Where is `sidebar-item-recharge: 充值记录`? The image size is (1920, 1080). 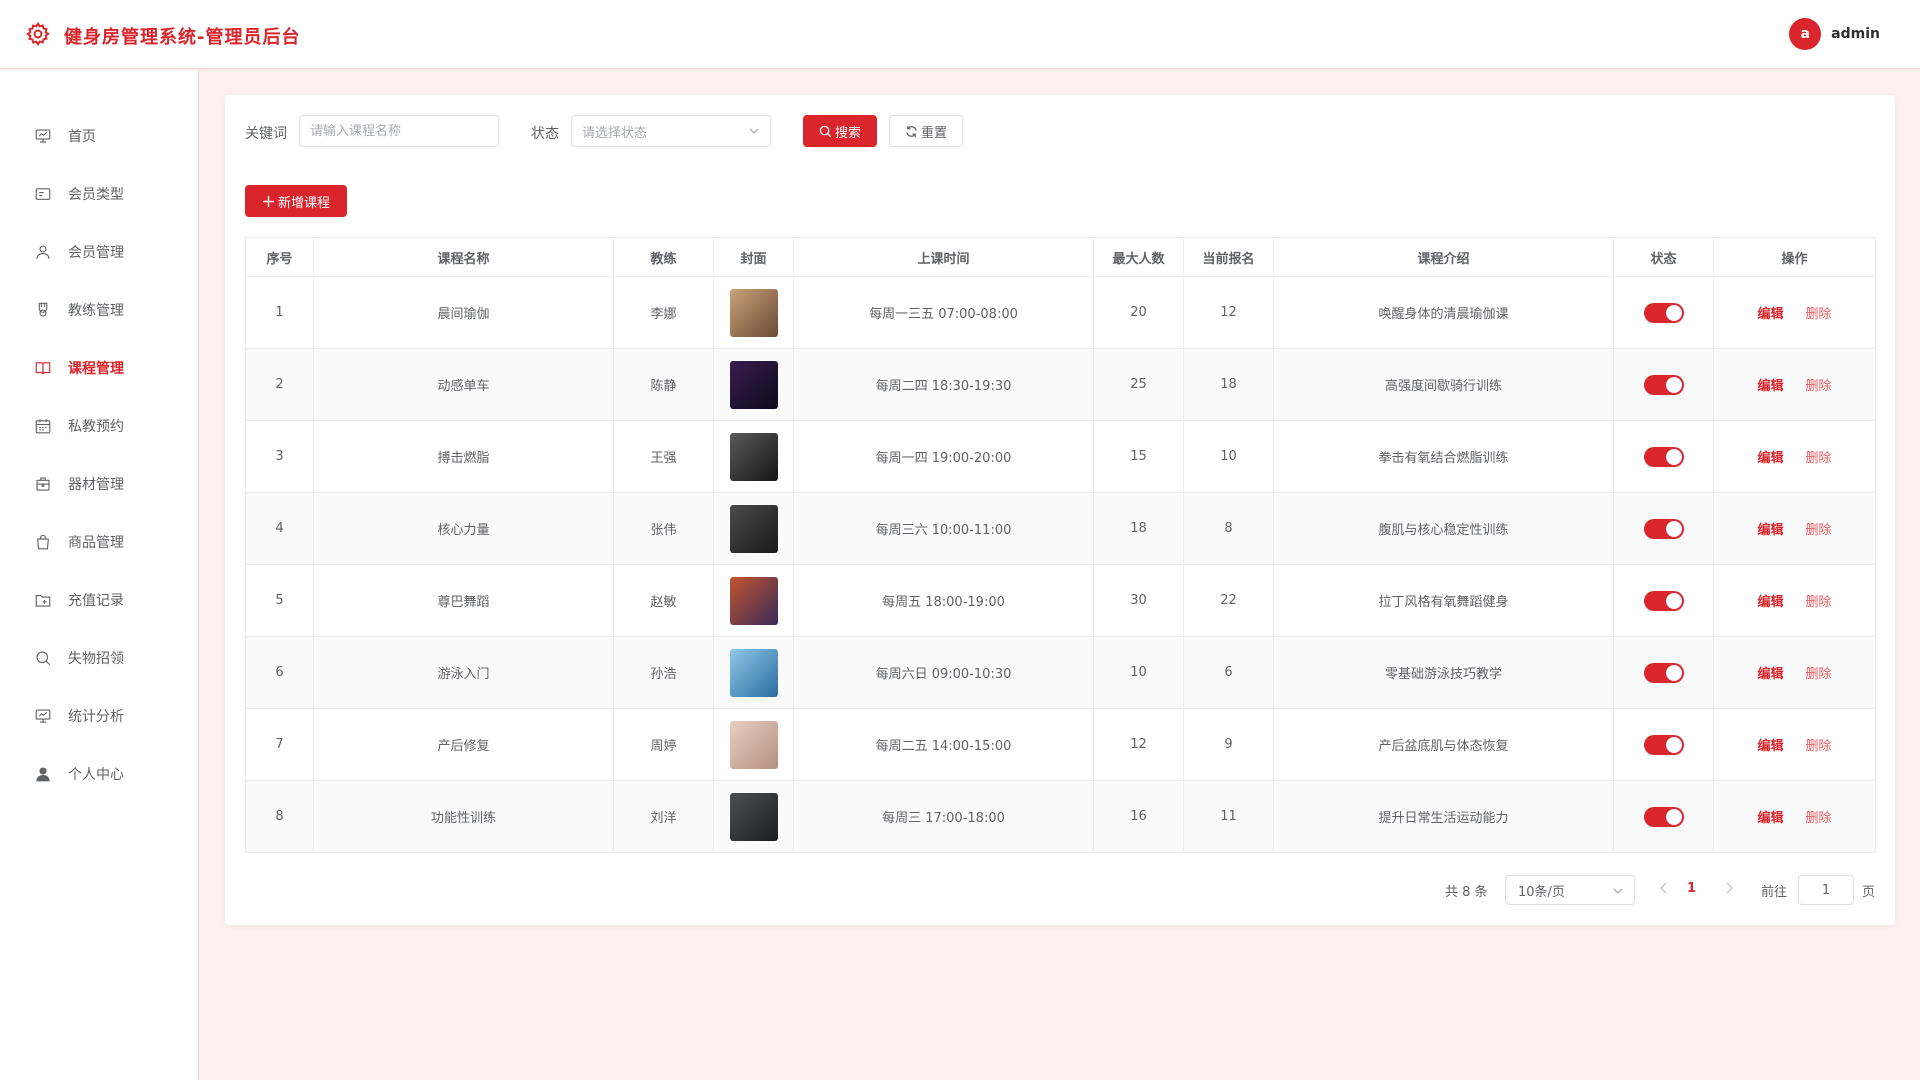
sidebar-item-recharge: 充值记录 is located at coordinates (99, 600).